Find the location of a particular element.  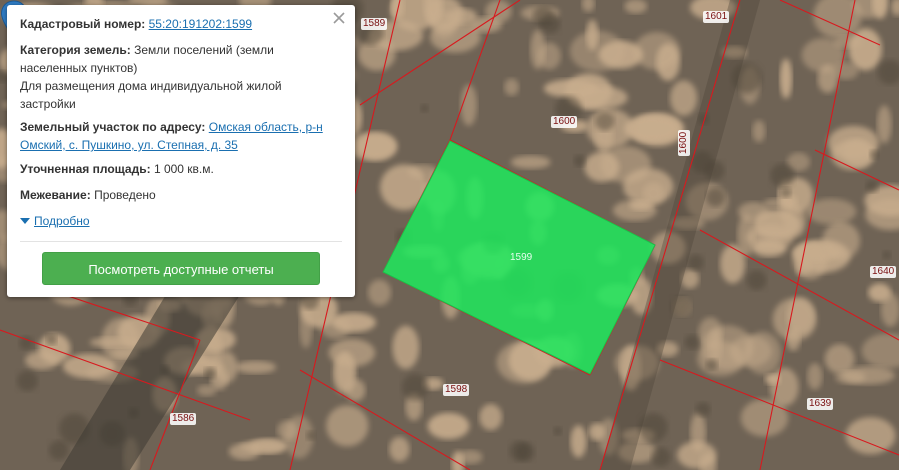

divider is located at coordinates (181, 241).